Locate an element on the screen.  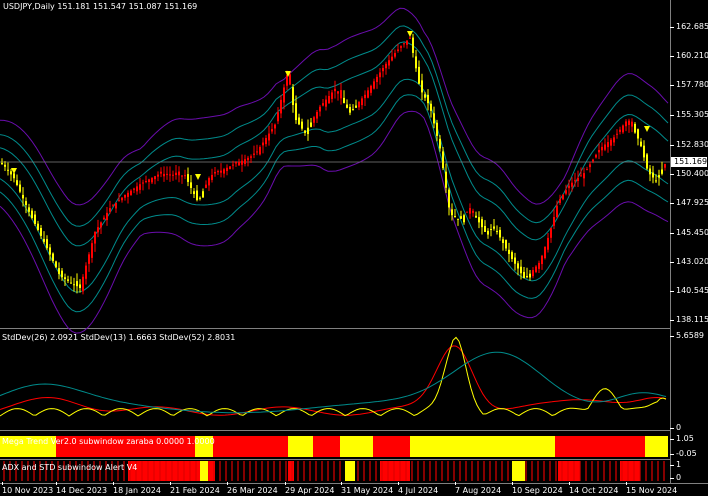
alert-block is located at coordinates (204, 471).